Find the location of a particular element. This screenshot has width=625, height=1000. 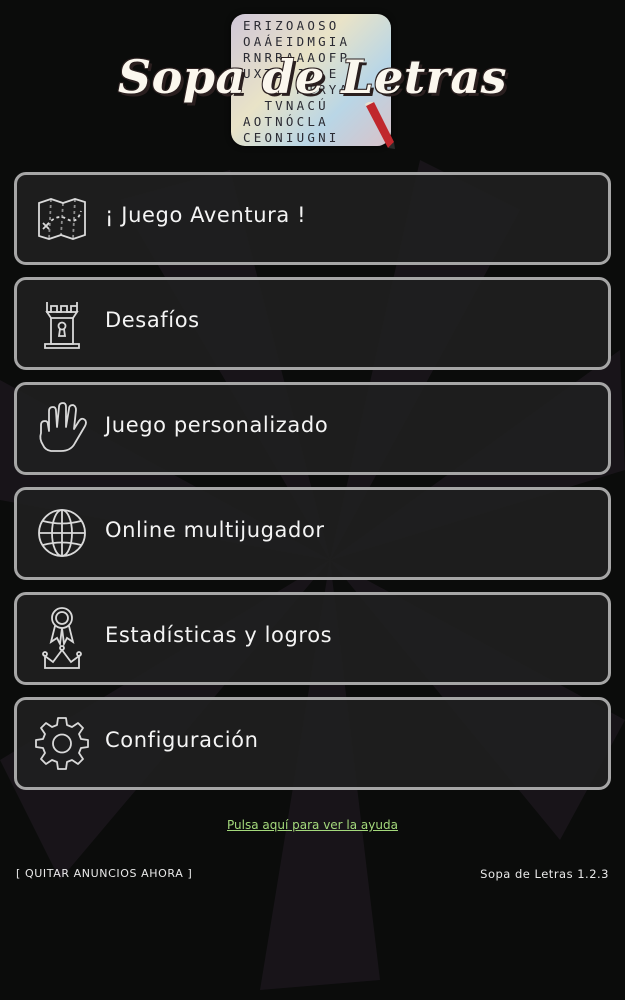

menu-item-settings: Configuración is located at coordinates (312, 743).